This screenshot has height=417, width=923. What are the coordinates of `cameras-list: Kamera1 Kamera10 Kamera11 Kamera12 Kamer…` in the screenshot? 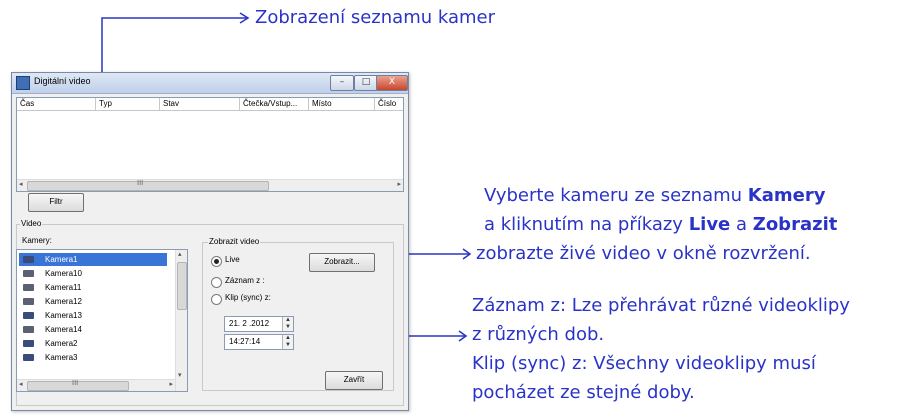 It's located at (102, 320).